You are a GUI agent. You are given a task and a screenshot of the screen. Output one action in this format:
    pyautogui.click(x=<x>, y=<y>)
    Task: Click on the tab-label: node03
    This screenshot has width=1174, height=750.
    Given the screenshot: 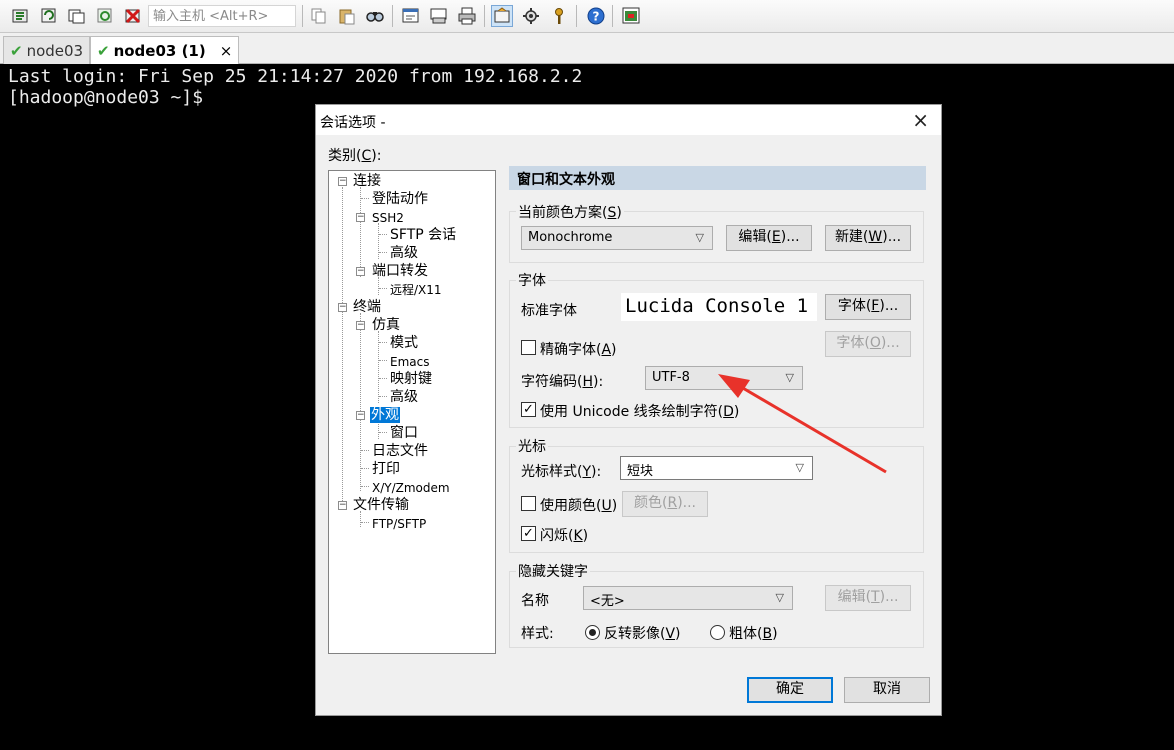 What is the action you would take?
    pyautogui.click(x=55, y=50)
    